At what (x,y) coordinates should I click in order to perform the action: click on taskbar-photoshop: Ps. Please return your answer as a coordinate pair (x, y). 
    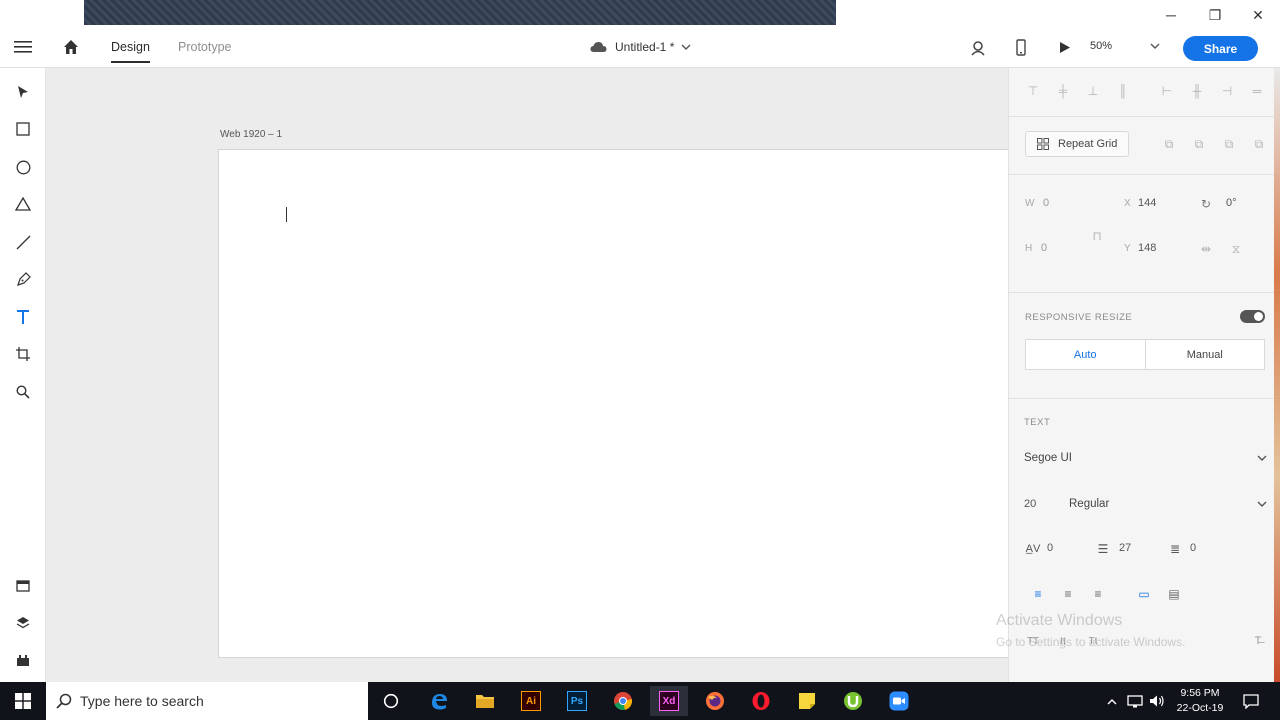
    Looking at the image, I should click on (577, 701).